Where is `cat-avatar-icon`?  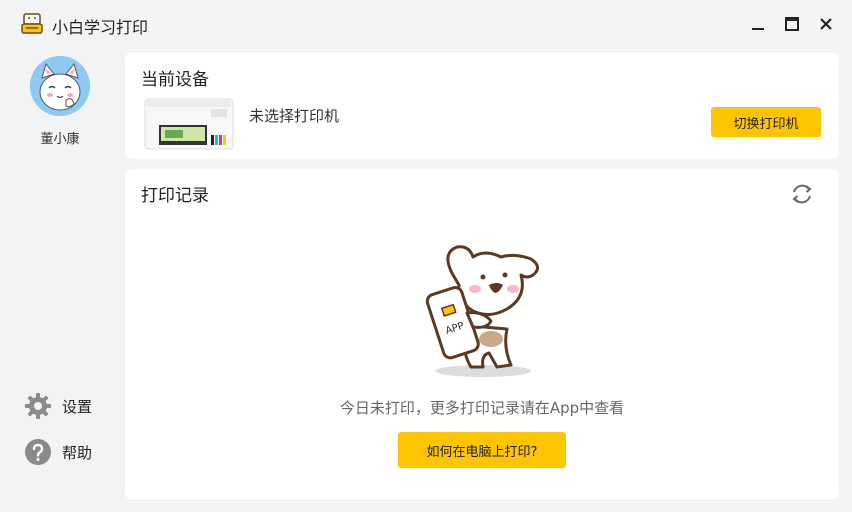 cat-avatar-icon is located at coordinates (60, 86).